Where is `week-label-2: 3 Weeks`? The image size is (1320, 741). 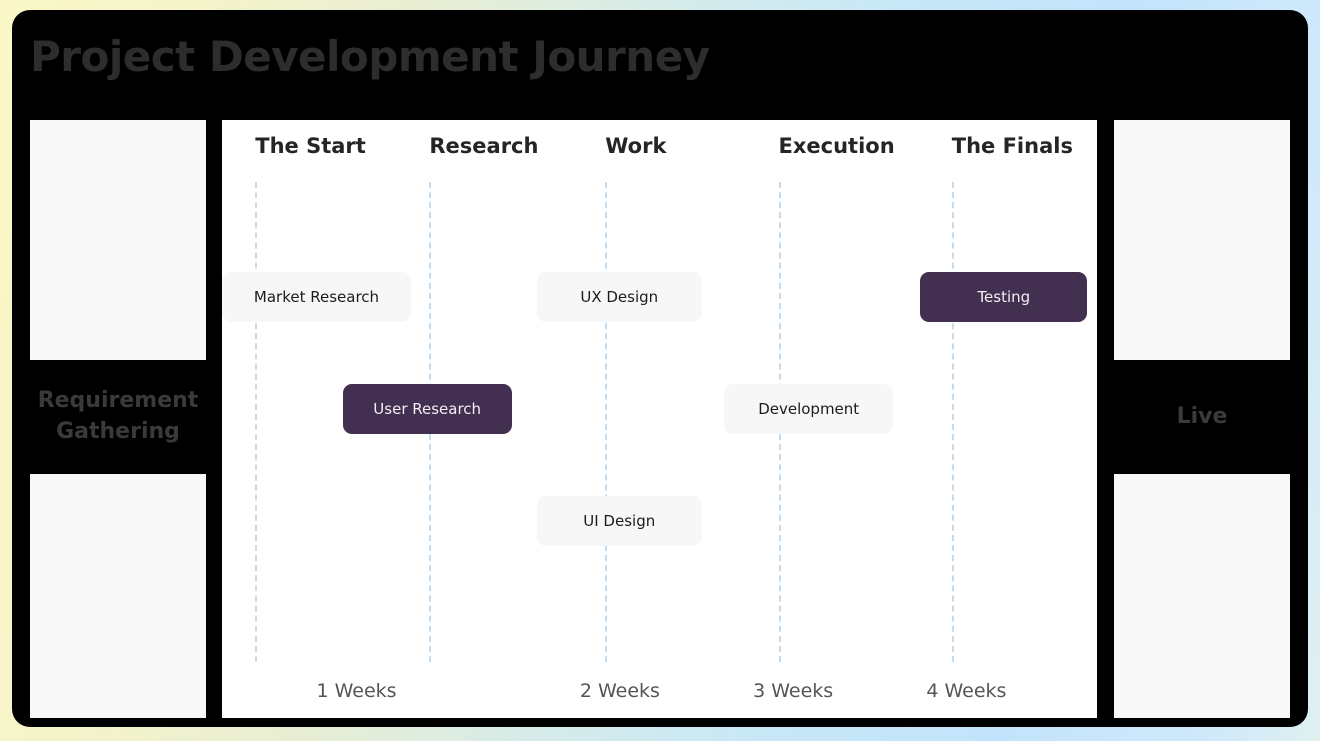
week-label-2: 3 Weeks is located at coordinates (793, 691).